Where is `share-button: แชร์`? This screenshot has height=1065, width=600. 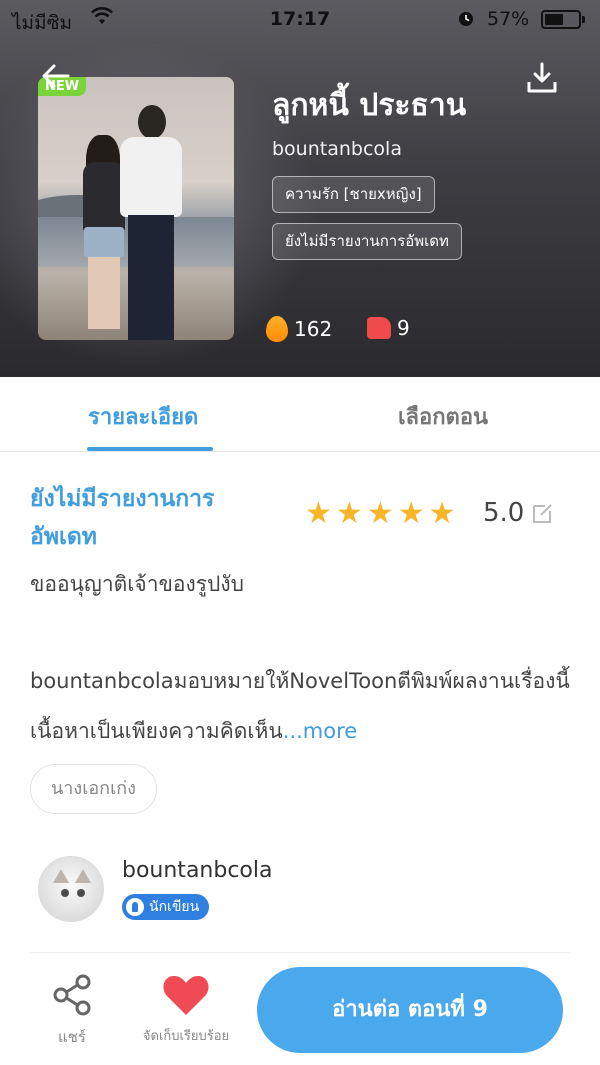
share-button: แชร์ is located at coordinates (72, 1011).